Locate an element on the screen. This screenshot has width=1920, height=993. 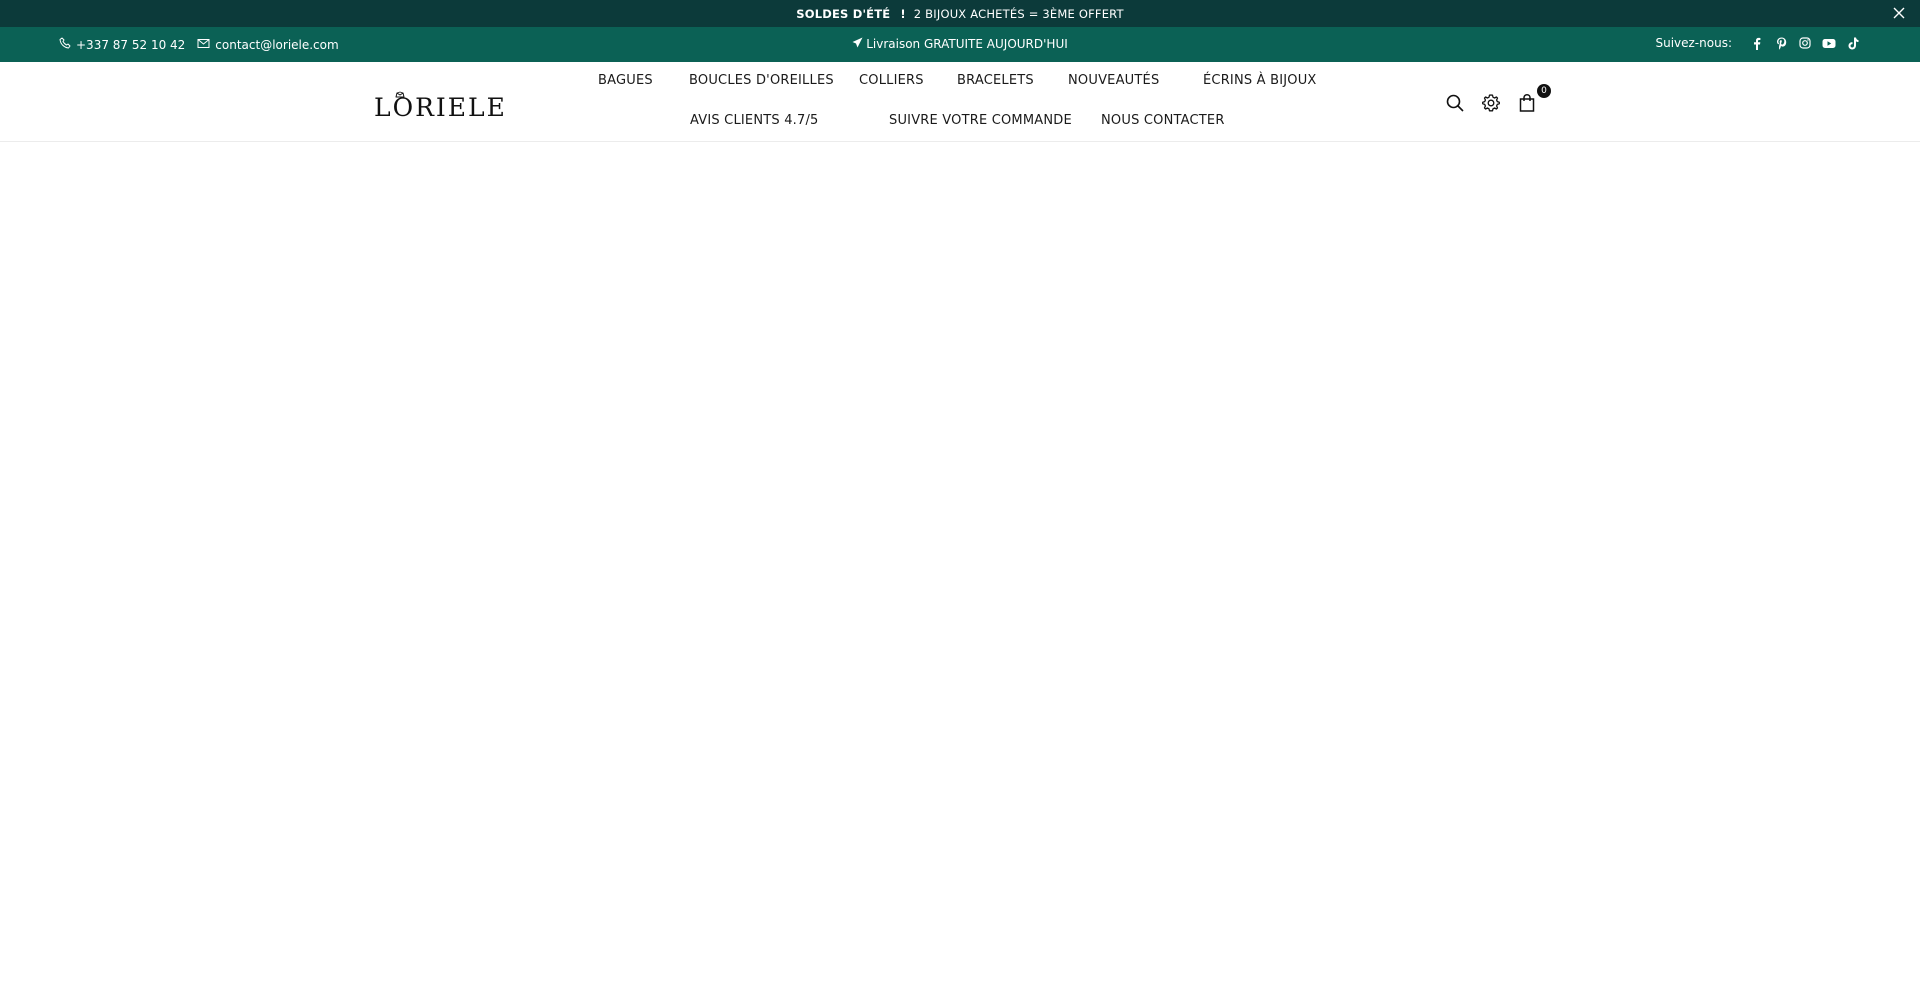
shopping-bag-icon is located at coordinates (1527, 103).